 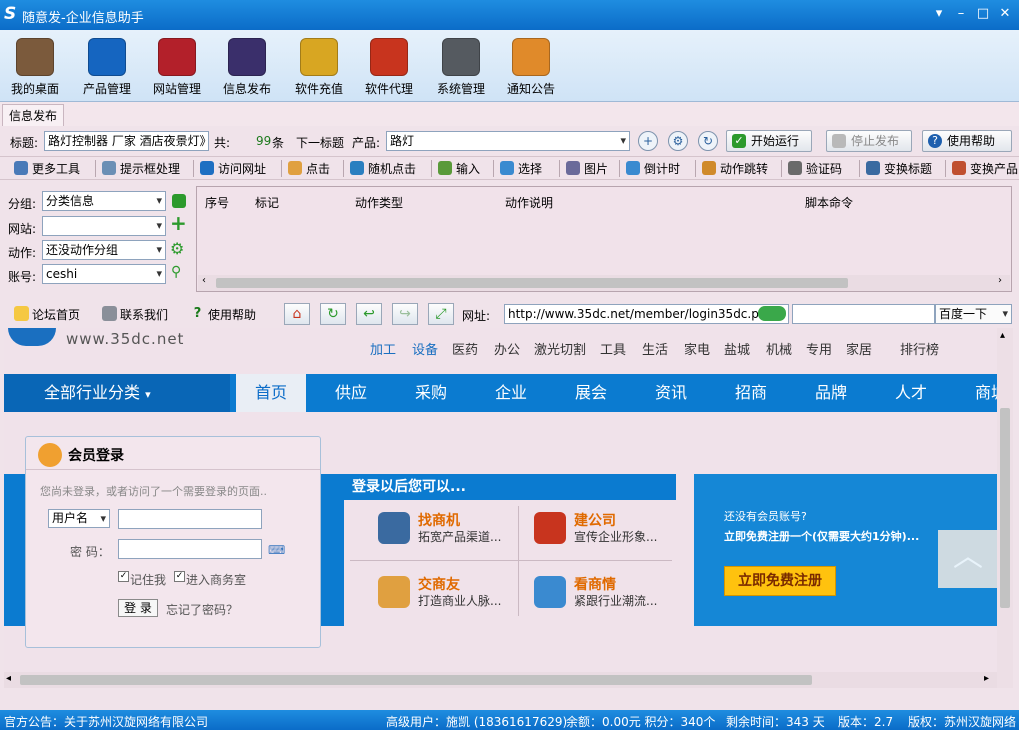 What do you see at coordinates (177, 67) in the screenshot?
I see `toolbar-btn-2: 网站管理` at bounding box center [177, 67].